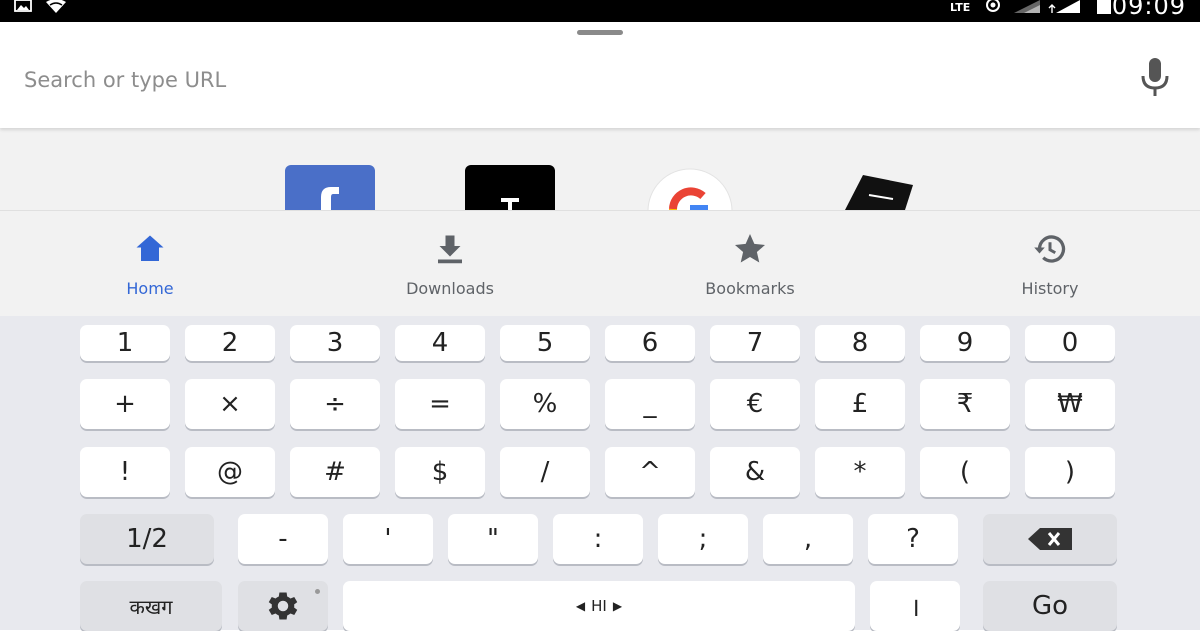 This screenshot has height=631, width=1200. What do you see at coordinates (56, 6) in the screenshot?
I see `wifi-icon` at bounding box center [56, 6].